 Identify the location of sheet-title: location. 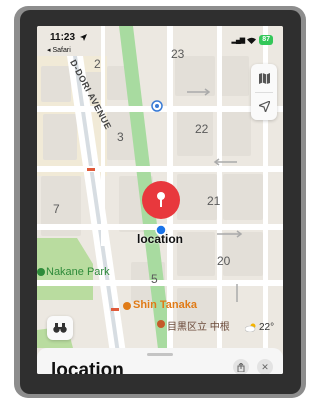
(87, 367).